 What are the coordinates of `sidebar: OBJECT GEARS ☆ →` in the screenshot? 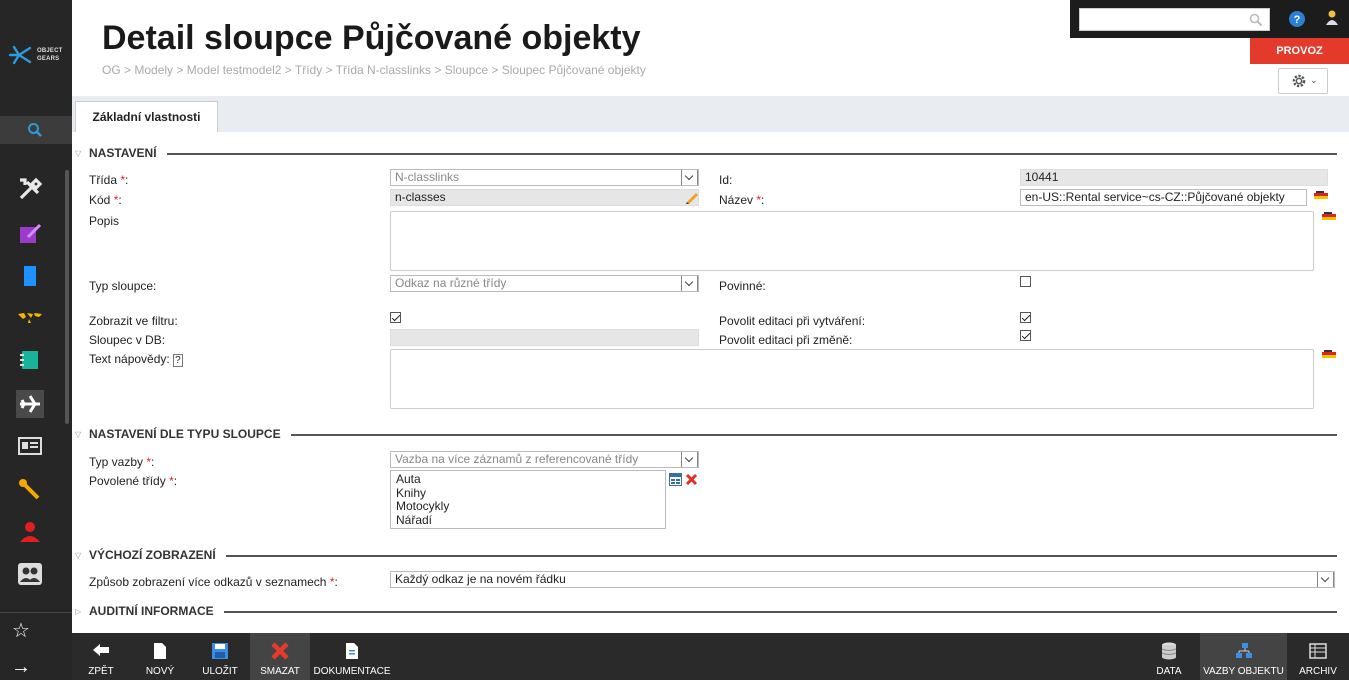 It's located at (36, 340).